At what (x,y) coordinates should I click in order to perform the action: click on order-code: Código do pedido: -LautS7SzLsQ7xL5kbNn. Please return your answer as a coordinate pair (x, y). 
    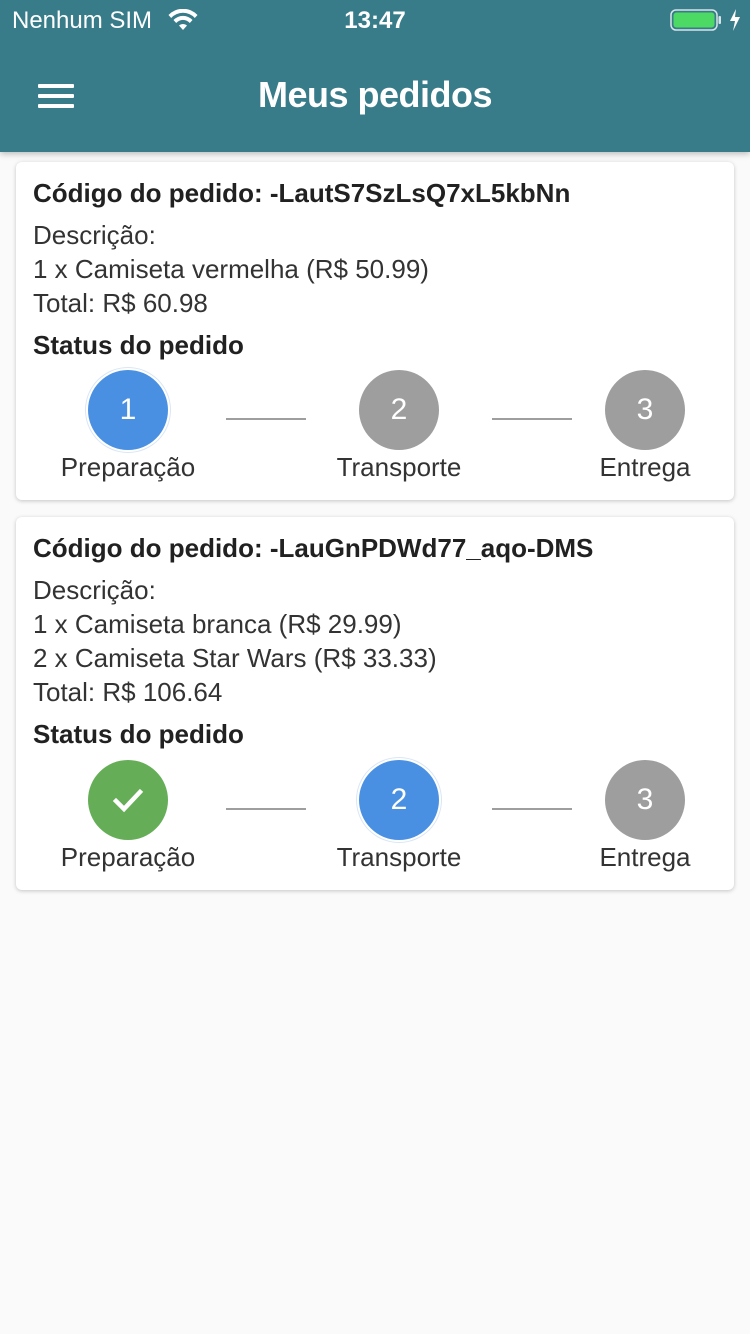
    Looking at the image, I should click on (302, 193).